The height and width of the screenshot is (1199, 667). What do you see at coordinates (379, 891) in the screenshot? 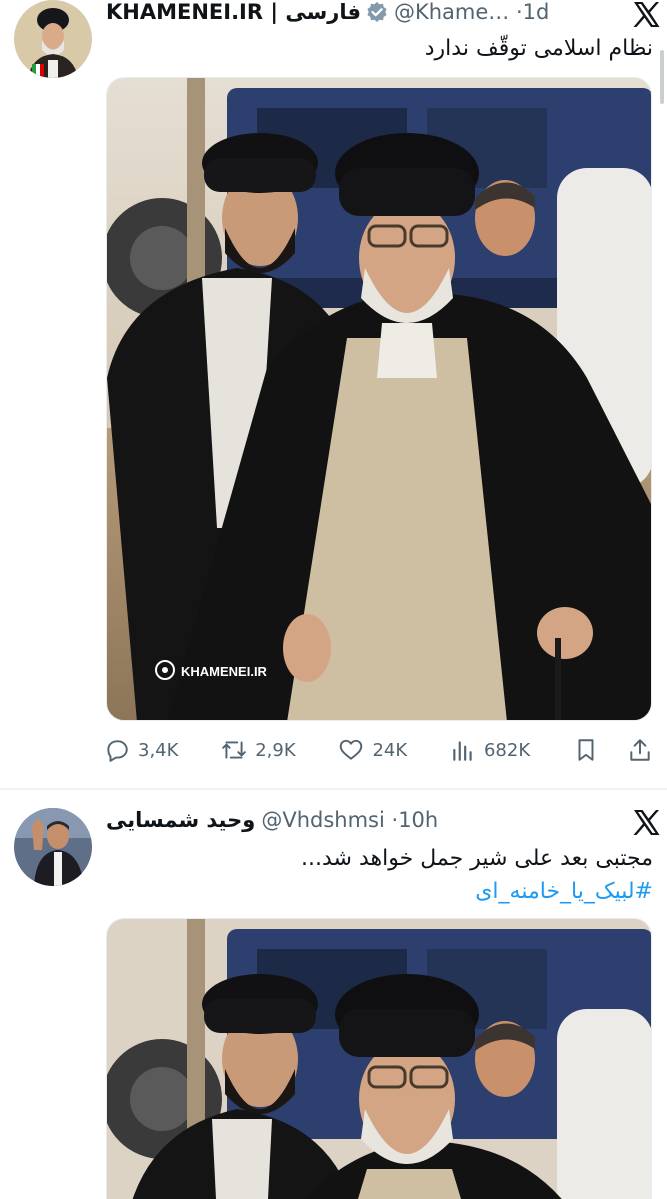
I see `hashtag-link: #لبیک_یا_خامنه_ای` at bounding box center [379, 891].